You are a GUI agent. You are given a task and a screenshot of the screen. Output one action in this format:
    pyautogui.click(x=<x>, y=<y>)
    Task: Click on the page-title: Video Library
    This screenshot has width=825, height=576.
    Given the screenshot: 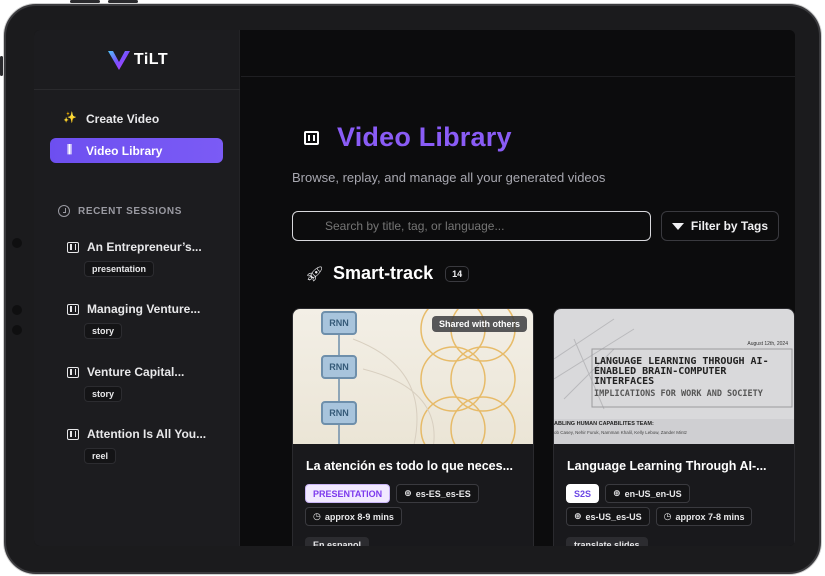 What is the action you would take?
    pyautogui.click(x=408, y=137)
    